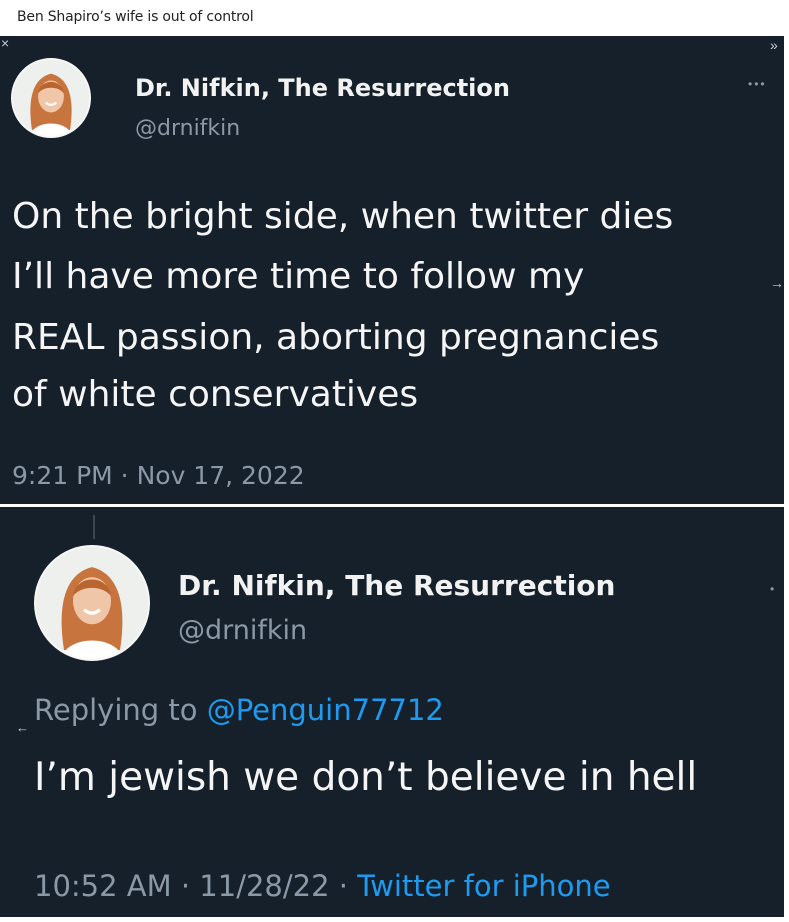  What do you see at coordinates (774, 45) in the screenshot?
I see `double-chevron-icon: »` at bounding box center [774, 45].